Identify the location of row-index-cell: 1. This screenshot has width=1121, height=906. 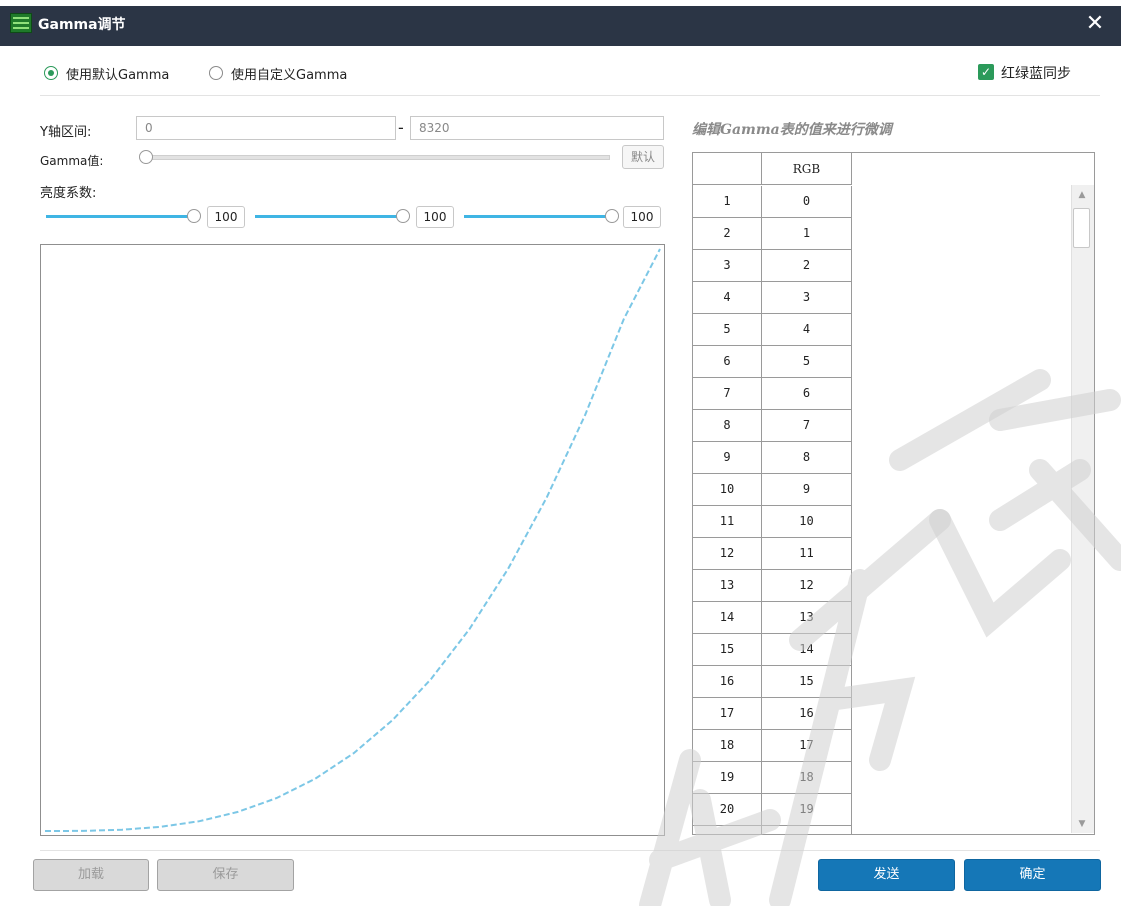
(727, 202).